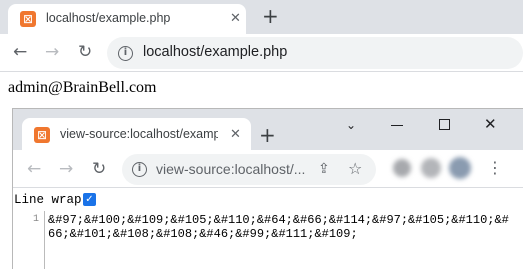  What do you see at coordinates (397, 125) in the screenshot?
I see `minimize-icon` at bounding box center [397, 125].